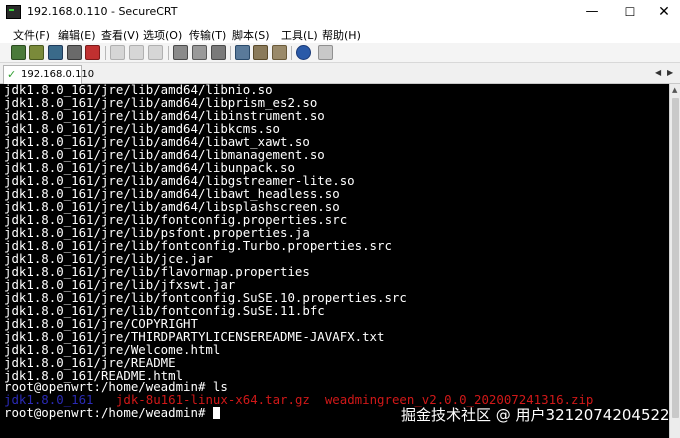 The height and width of the screenshot is (438, 680). I want to click on close-button: ✕, so click(663, 12).